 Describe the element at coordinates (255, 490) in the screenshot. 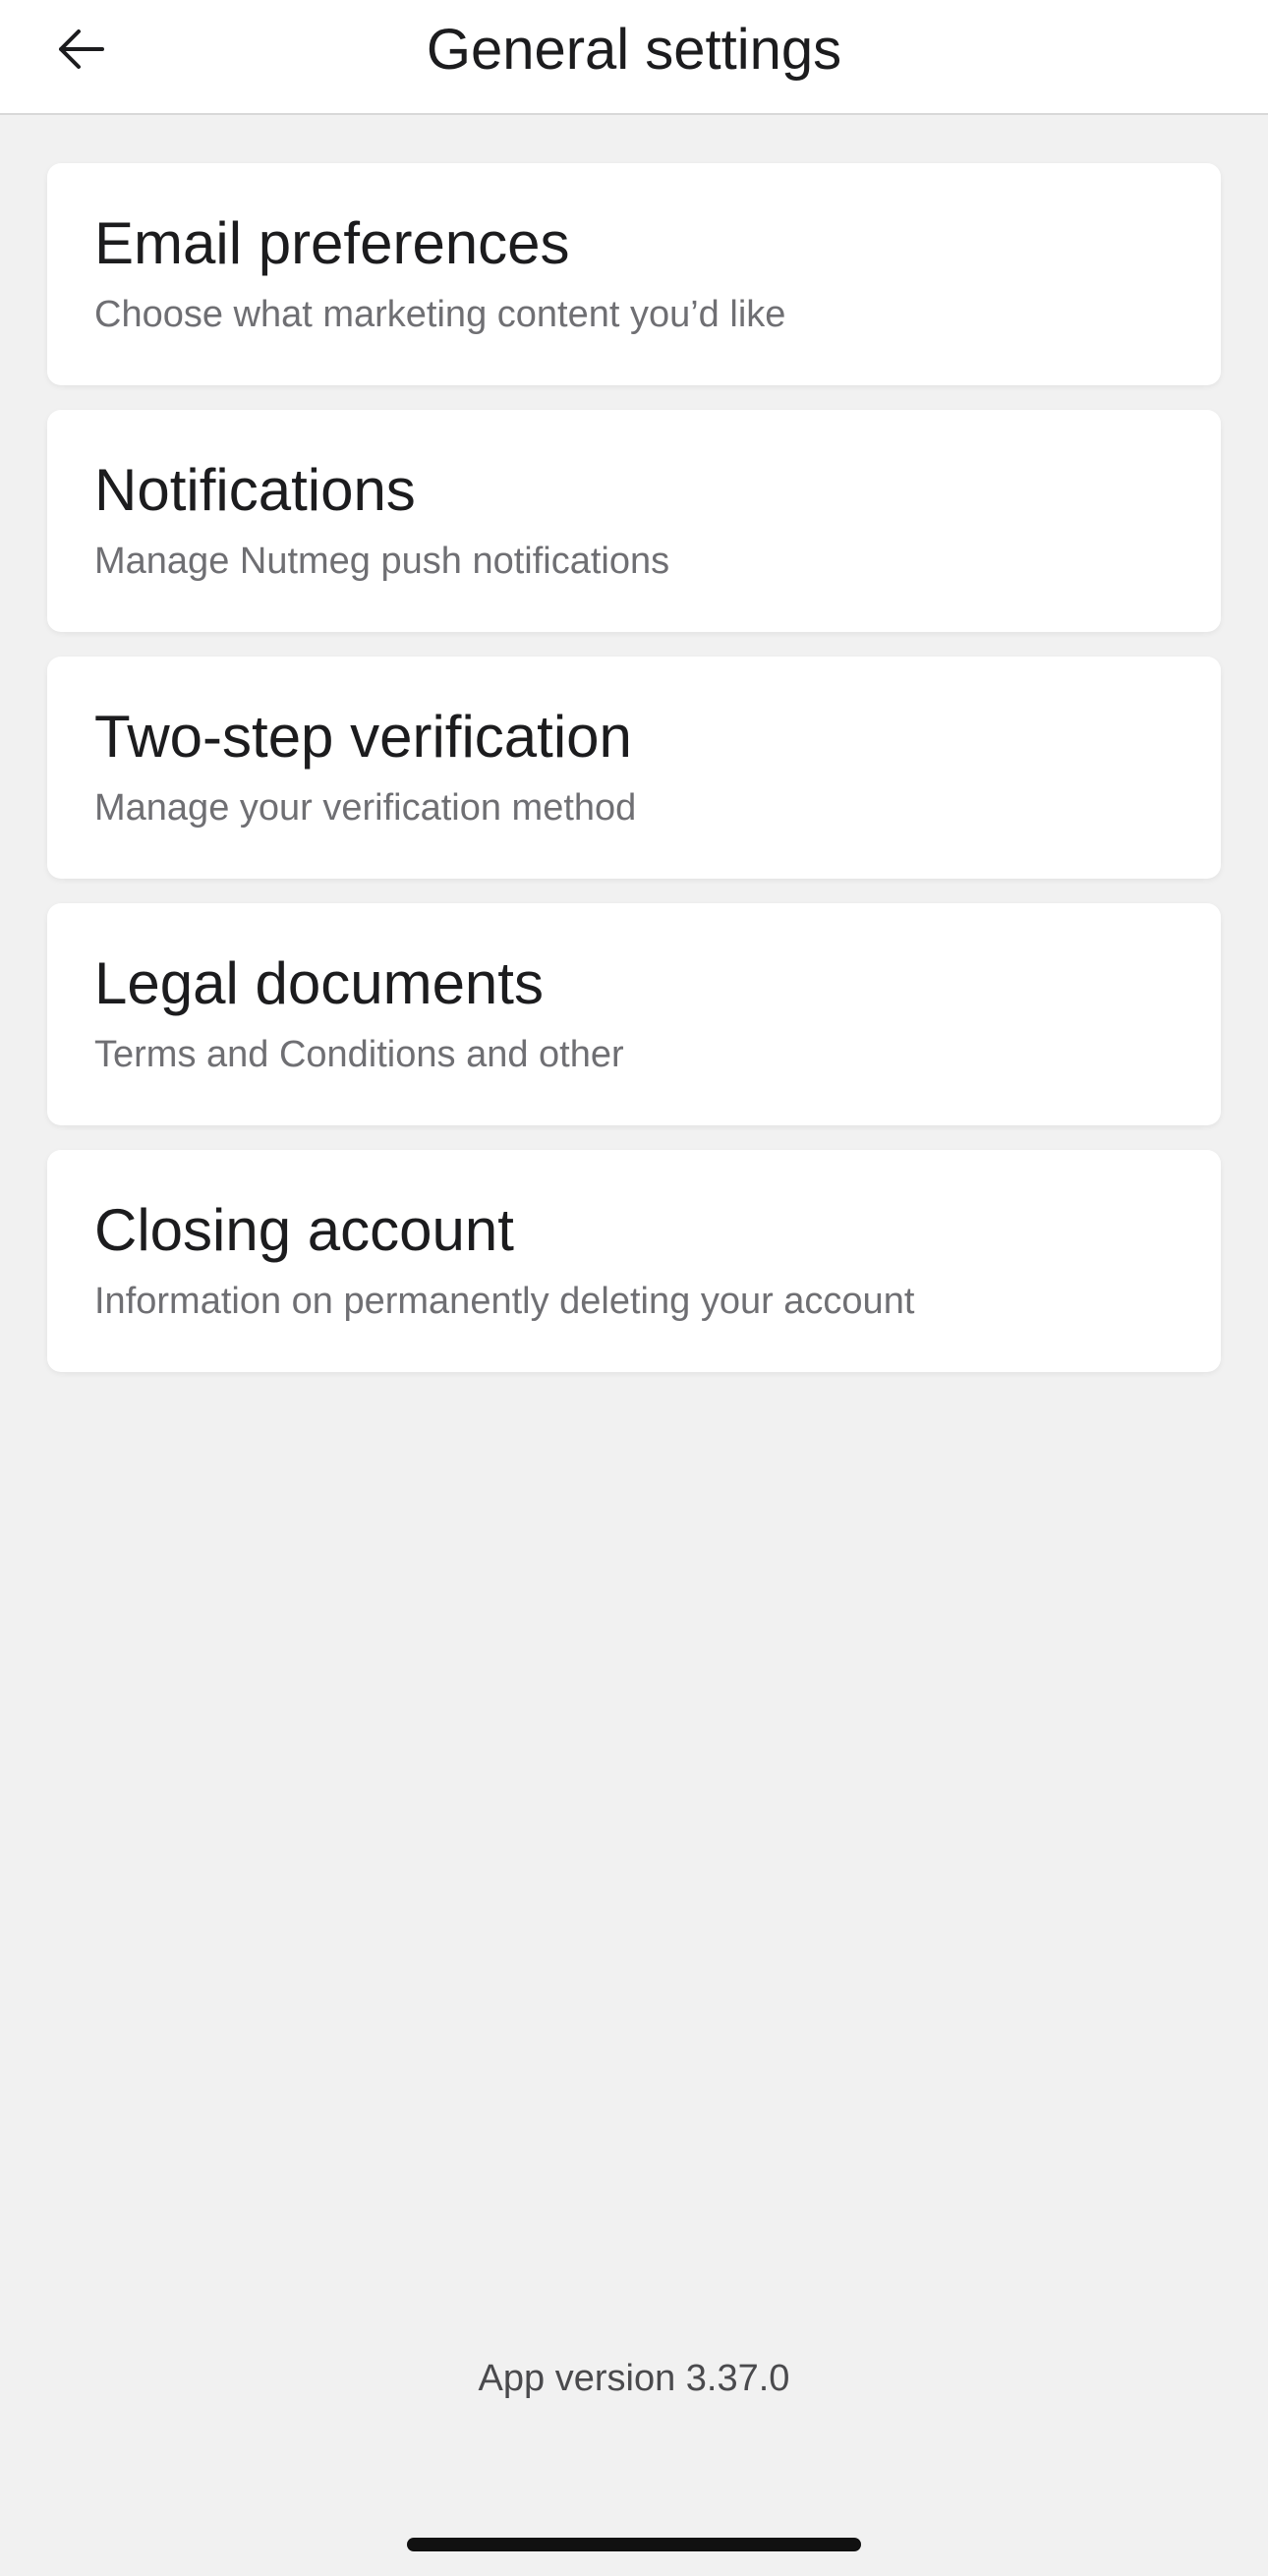

I see `settings-item-title: Notifications` at that location.